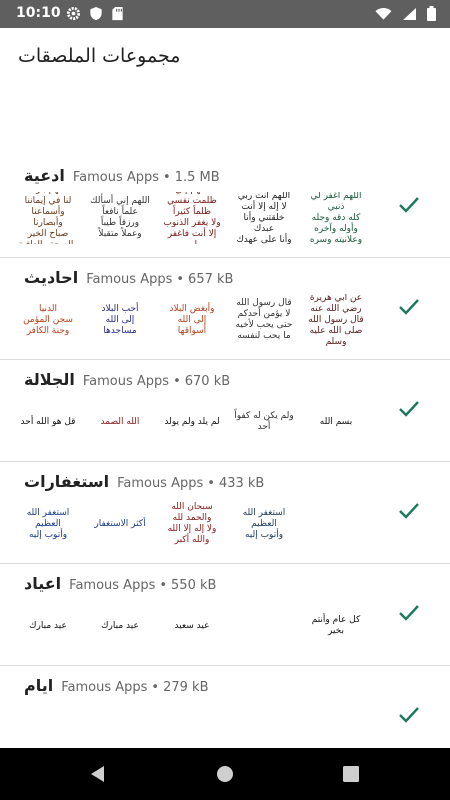  Describe the element at coordinates (98, 776) in the screenshot. I see `back-icon` at that location.